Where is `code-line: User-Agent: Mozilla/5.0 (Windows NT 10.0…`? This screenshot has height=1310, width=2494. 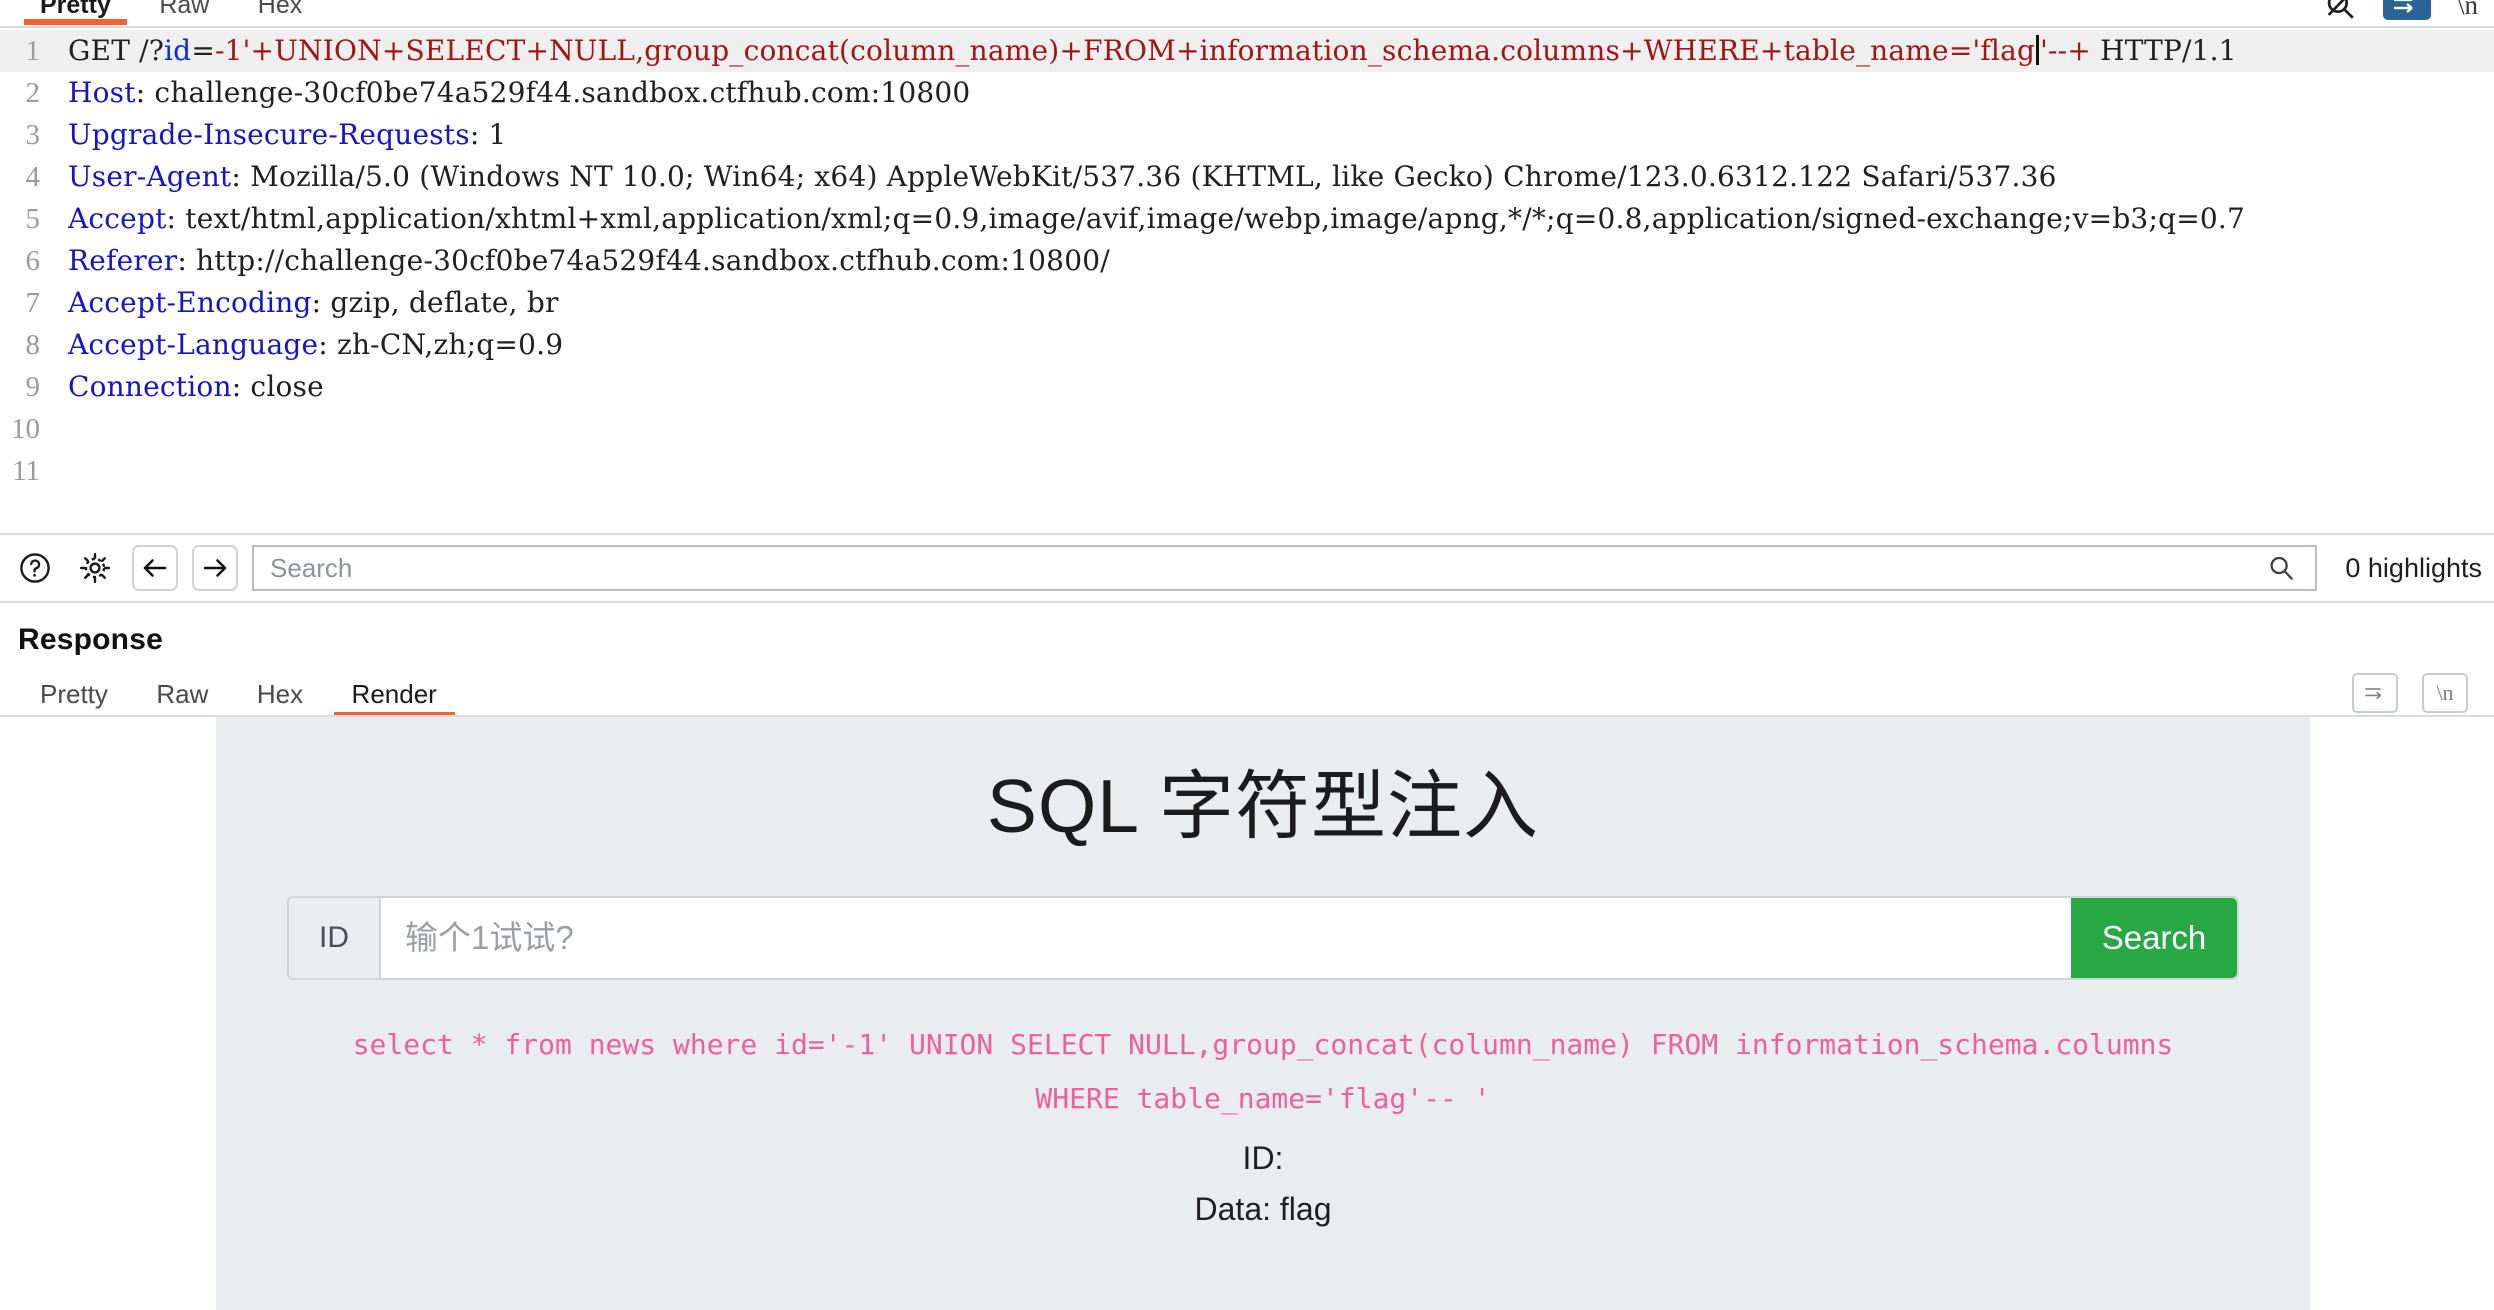 code-line: User-Agent: Mozilla/5.0 (Windows NT 10.0… is located at coordinates (1273, 177).